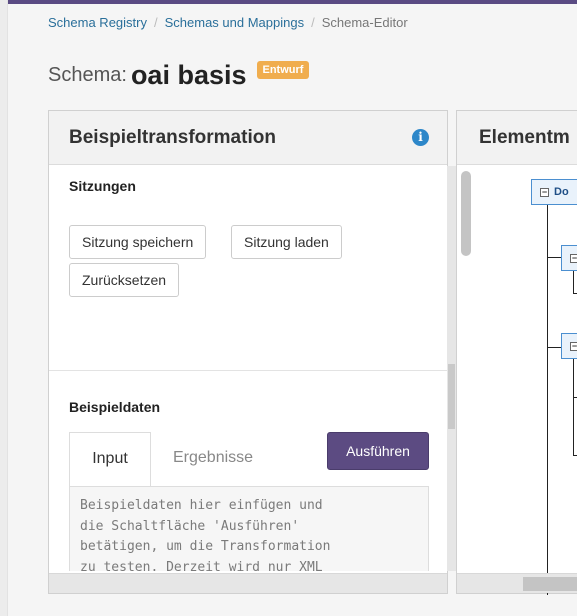  I want to click on load-session-button: Sitzung laden, so click(286, 242).